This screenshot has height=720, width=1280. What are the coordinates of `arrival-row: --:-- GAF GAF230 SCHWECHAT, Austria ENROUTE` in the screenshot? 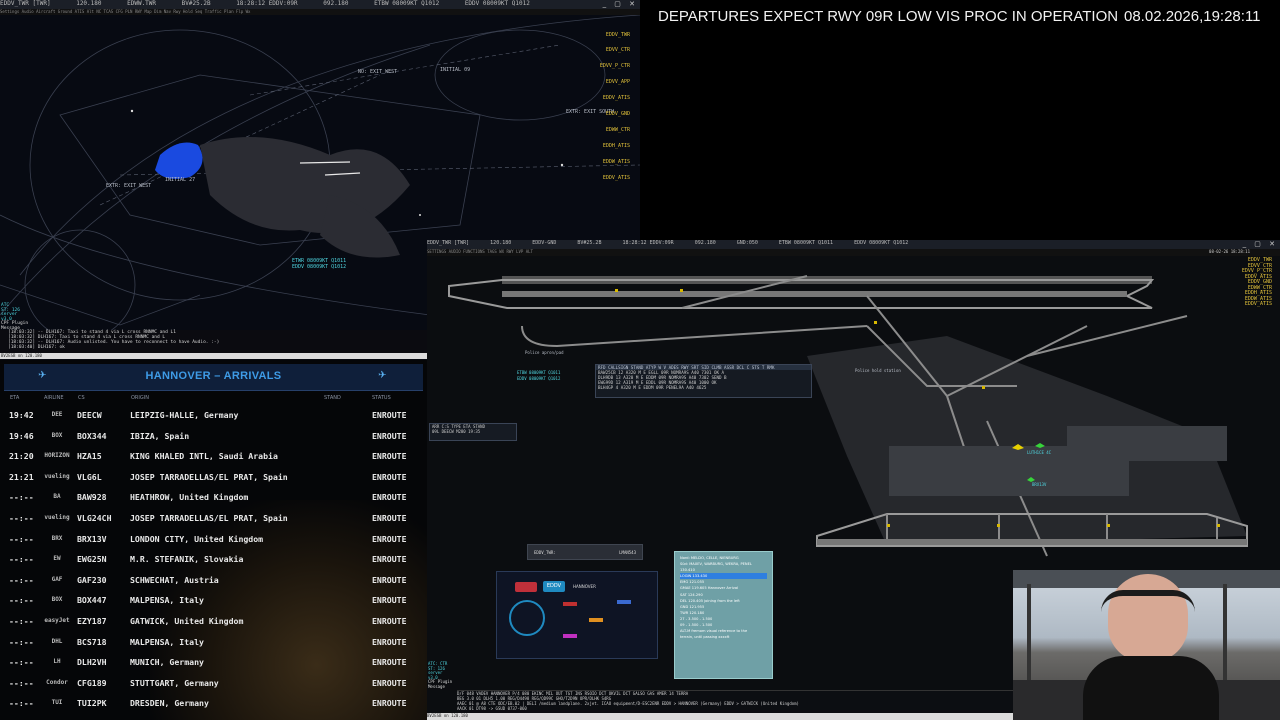 It's located at (213, 579).